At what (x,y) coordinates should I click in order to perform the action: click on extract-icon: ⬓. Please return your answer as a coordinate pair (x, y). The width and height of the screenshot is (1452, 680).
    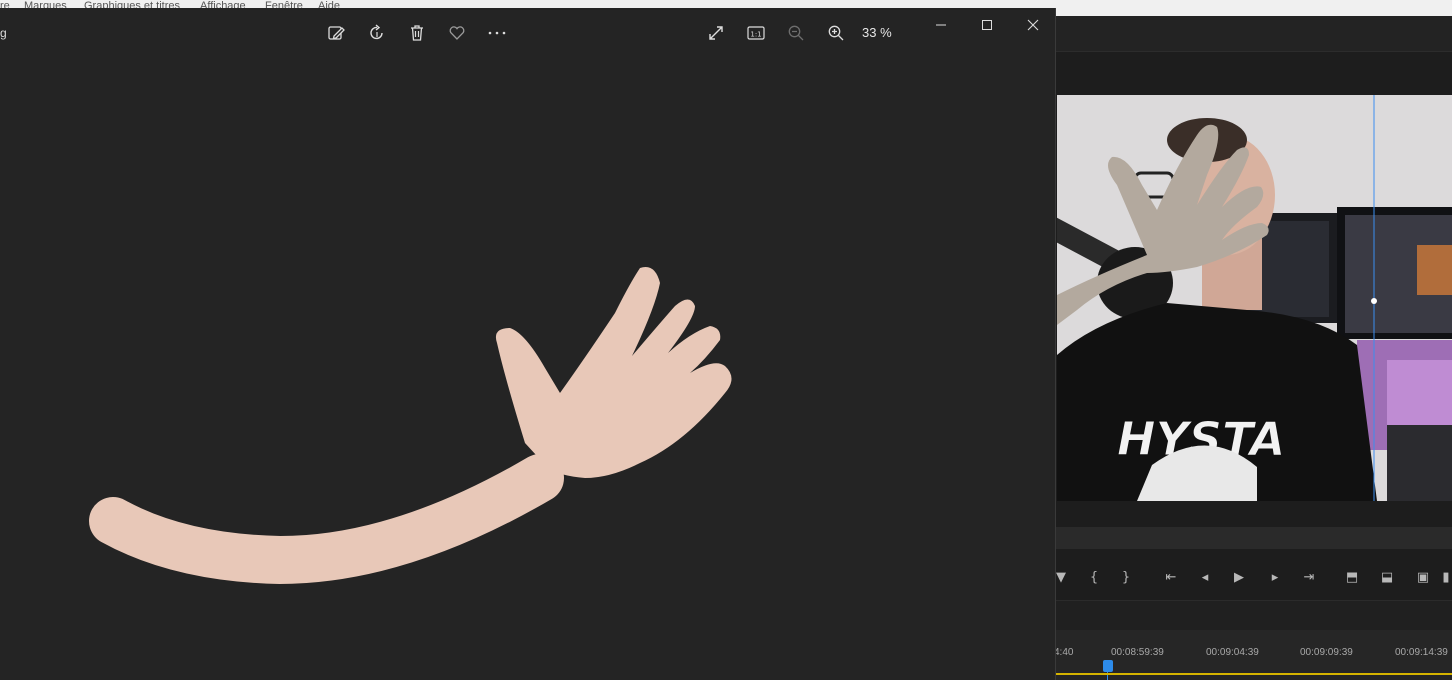
    Looking at the image, I should click on (1387, 578).